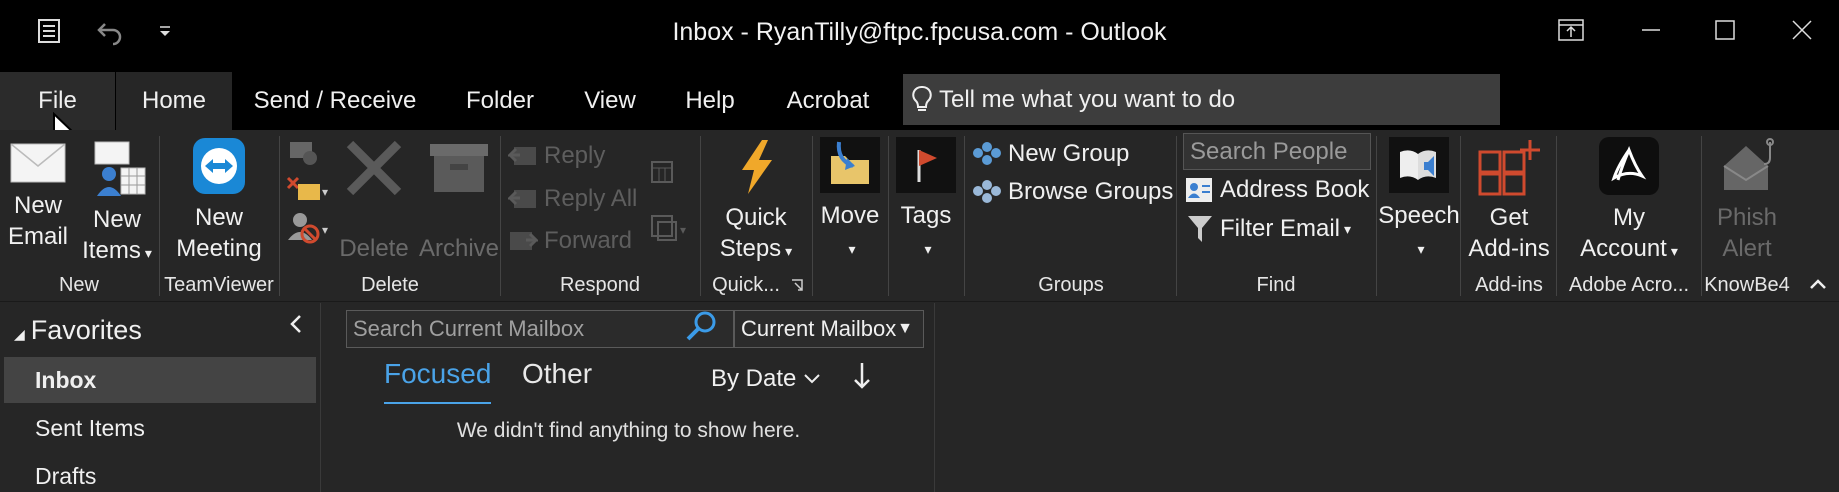 Image resolution: width=1839 pixels, height=492 pixels. I want to click on tab-acrobat: Acrobat, so click(828, 101).